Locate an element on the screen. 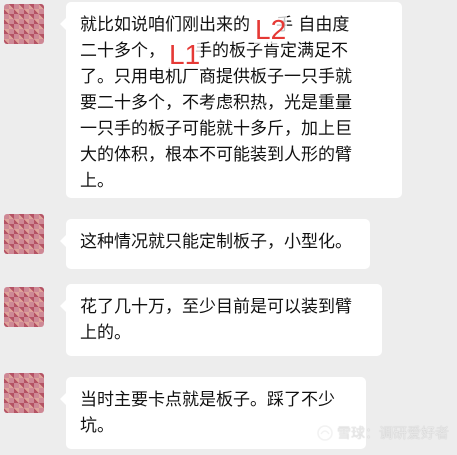 The height and width of the screenshot is (455, 457). watermark-text: 雪球：调研爱好者 is located at coordinates (393, 434).